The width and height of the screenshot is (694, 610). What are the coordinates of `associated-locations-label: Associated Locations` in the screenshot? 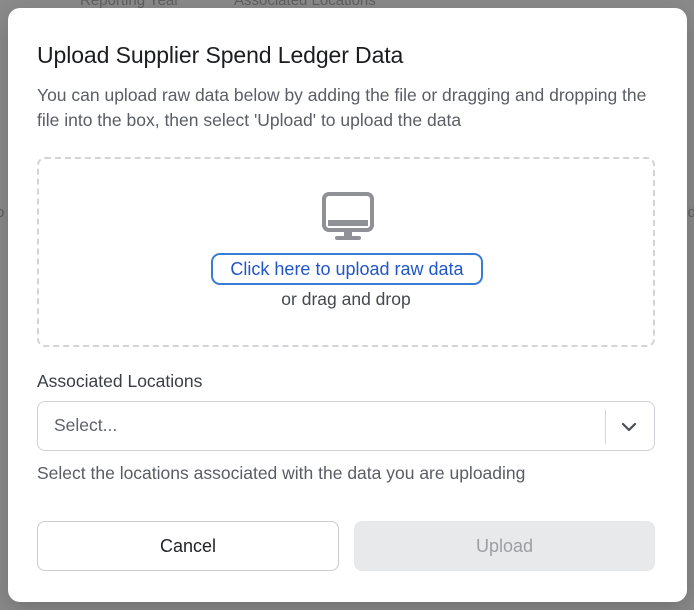 It's located at (120, 381).